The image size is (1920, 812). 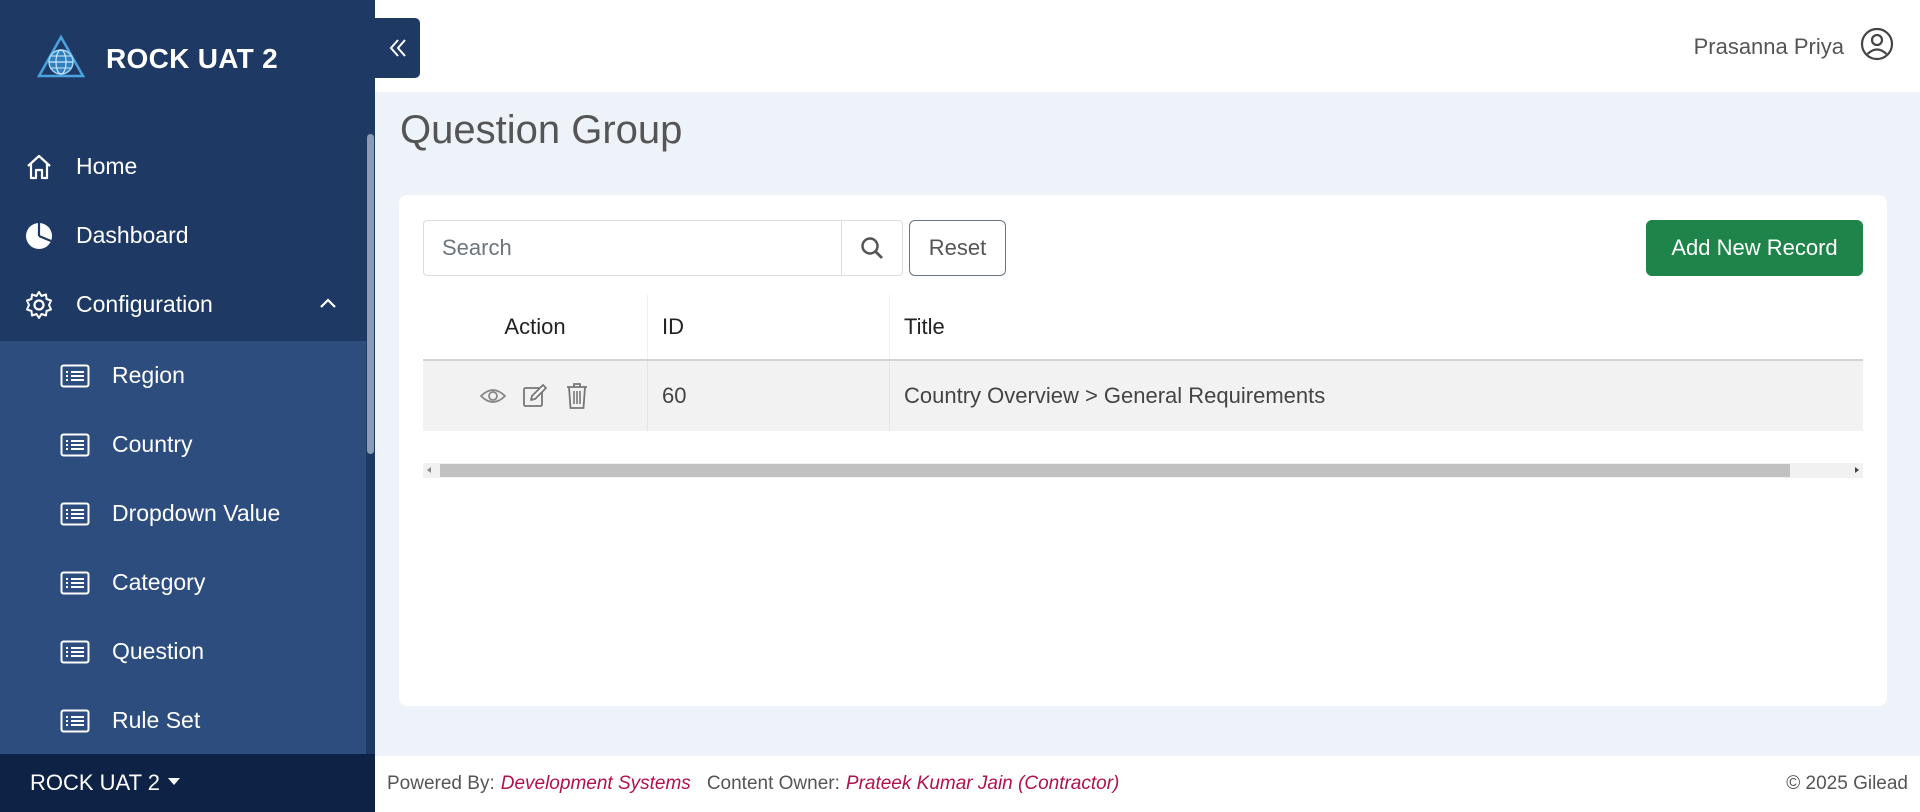 I want to click on copyright: © 2025 Gilead, so click(x=1847, y=783).